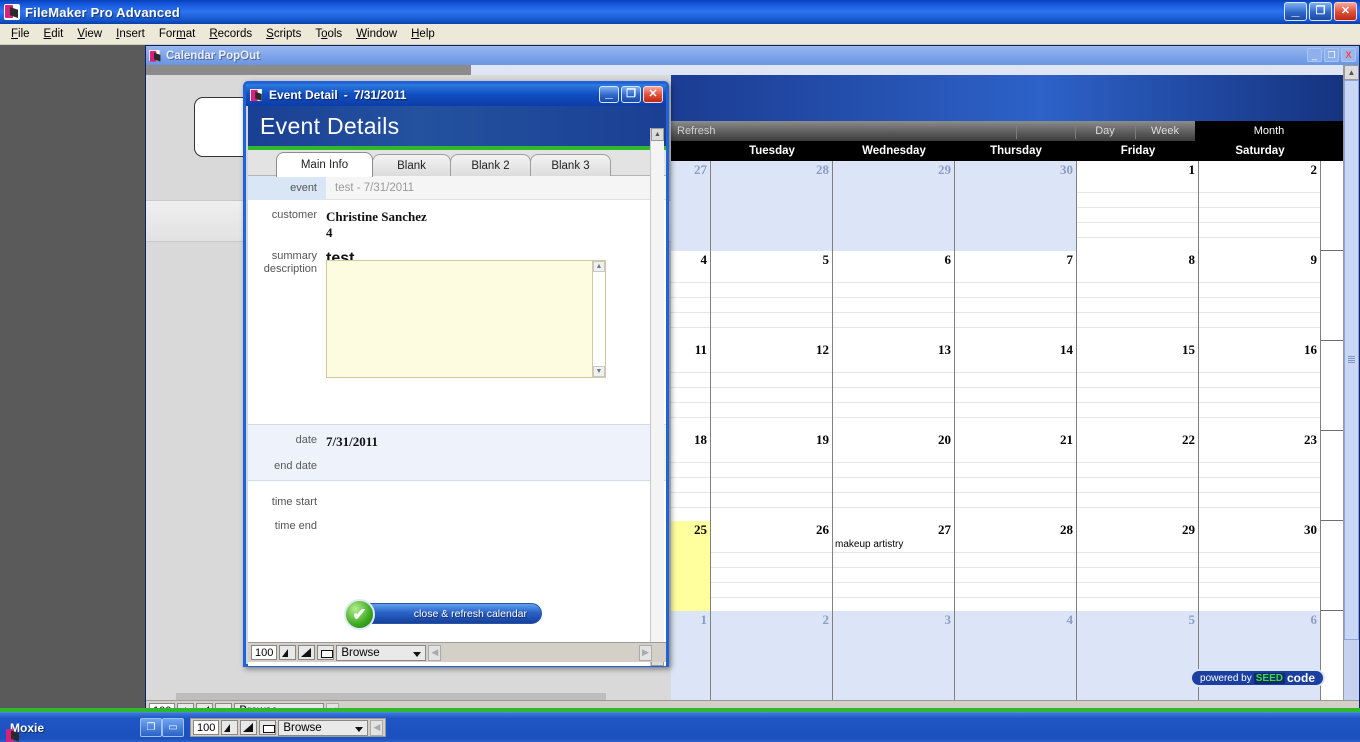 Image resolution: width=1360 pixels, height=742 pixels. What do you see at coordinates (324, 164) in the screenshot?
I see `tab-main-info: Main Info` at bounding box center [324, 164].